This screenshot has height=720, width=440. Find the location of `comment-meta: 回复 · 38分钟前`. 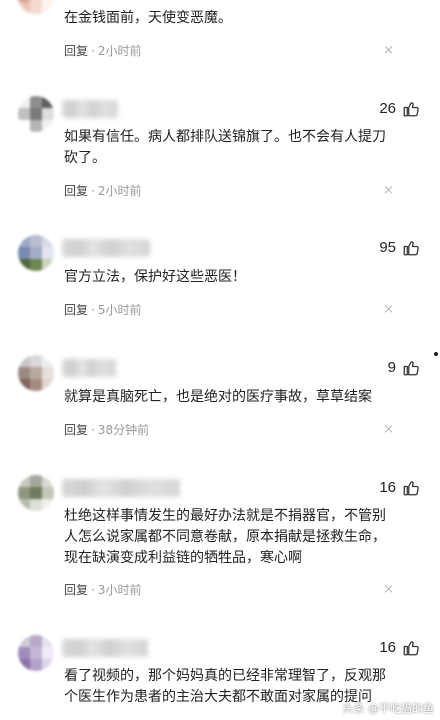

comment-meta: 回复 · 38分钟前 is located at coordinates (106, 429).